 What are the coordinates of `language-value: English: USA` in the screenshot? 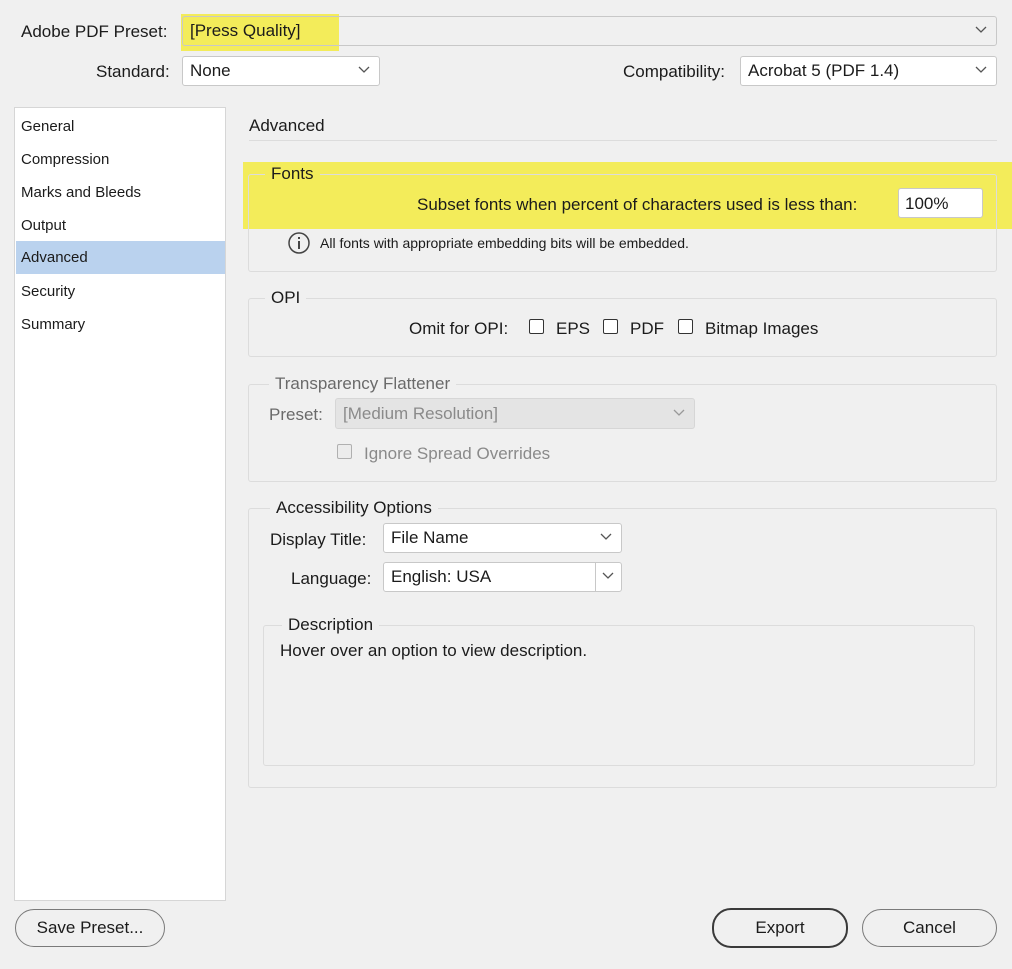 It's located at (441, 576).